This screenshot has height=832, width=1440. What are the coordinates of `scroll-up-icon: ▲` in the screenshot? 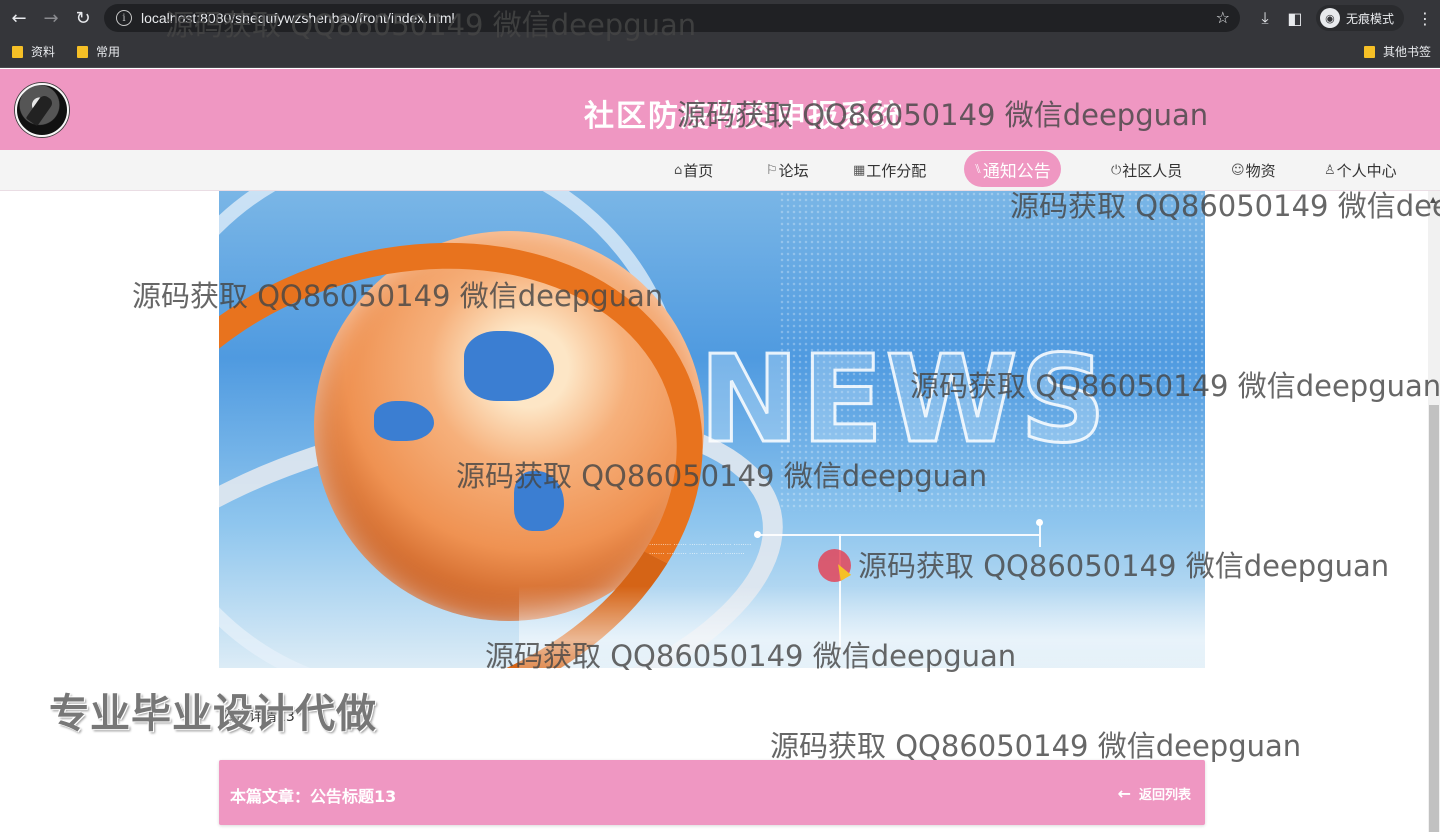 It's located at (1433, 199).